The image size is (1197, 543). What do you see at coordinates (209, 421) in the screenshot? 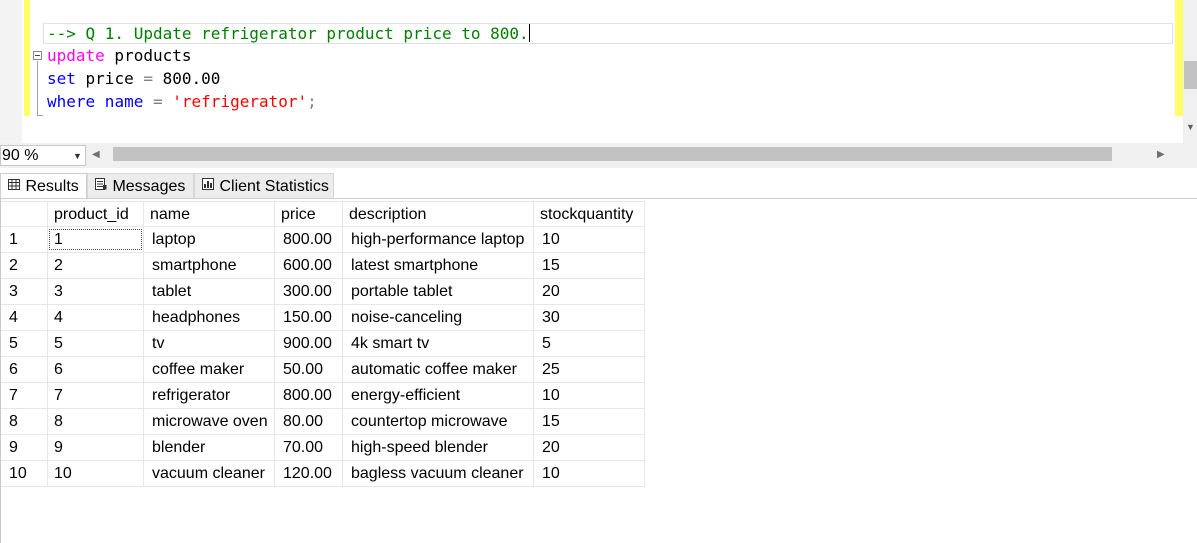
I see `cell-name: microwave oven` at bounding box center [209, 421].